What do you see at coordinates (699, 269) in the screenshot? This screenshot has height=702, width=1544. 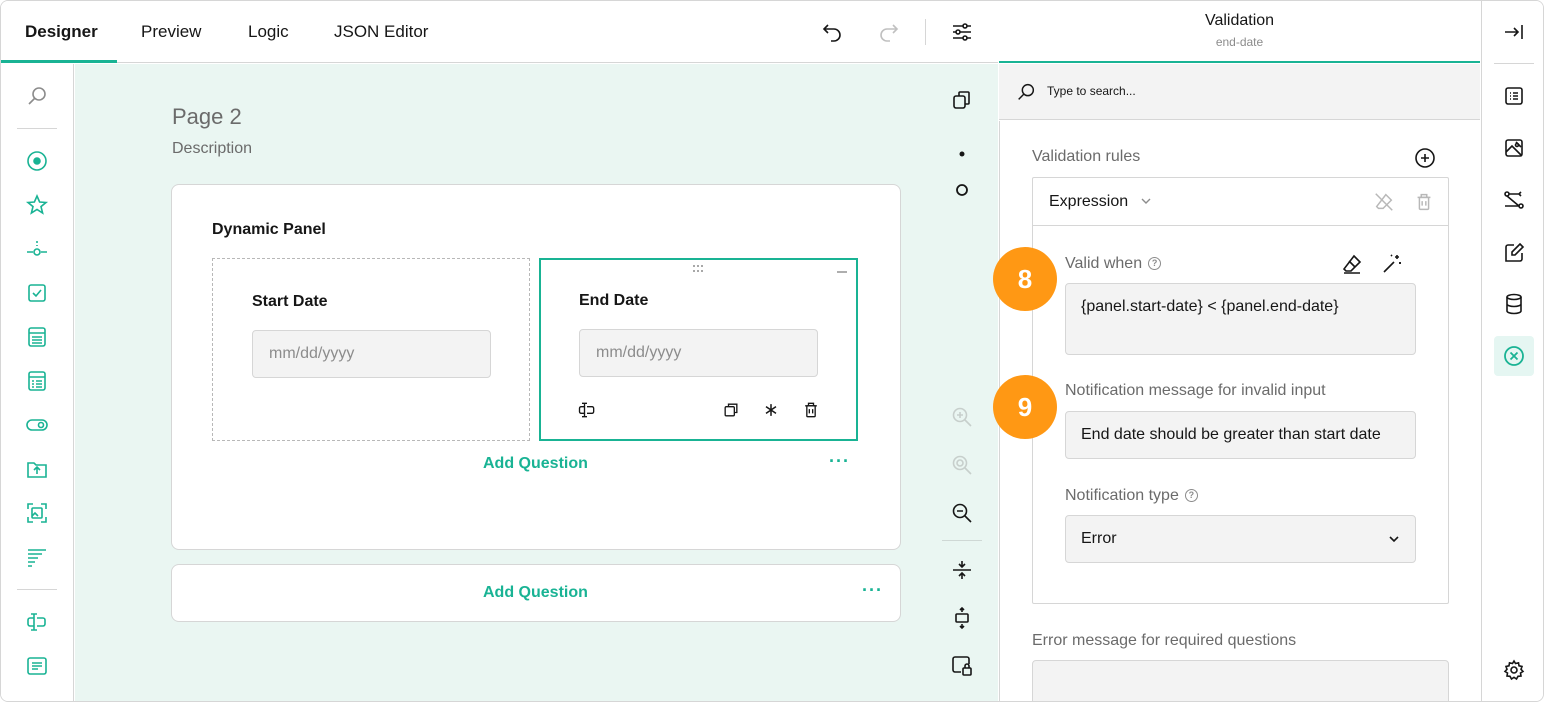 I see `drag-handle-icon` at bounding box center [699, 269].